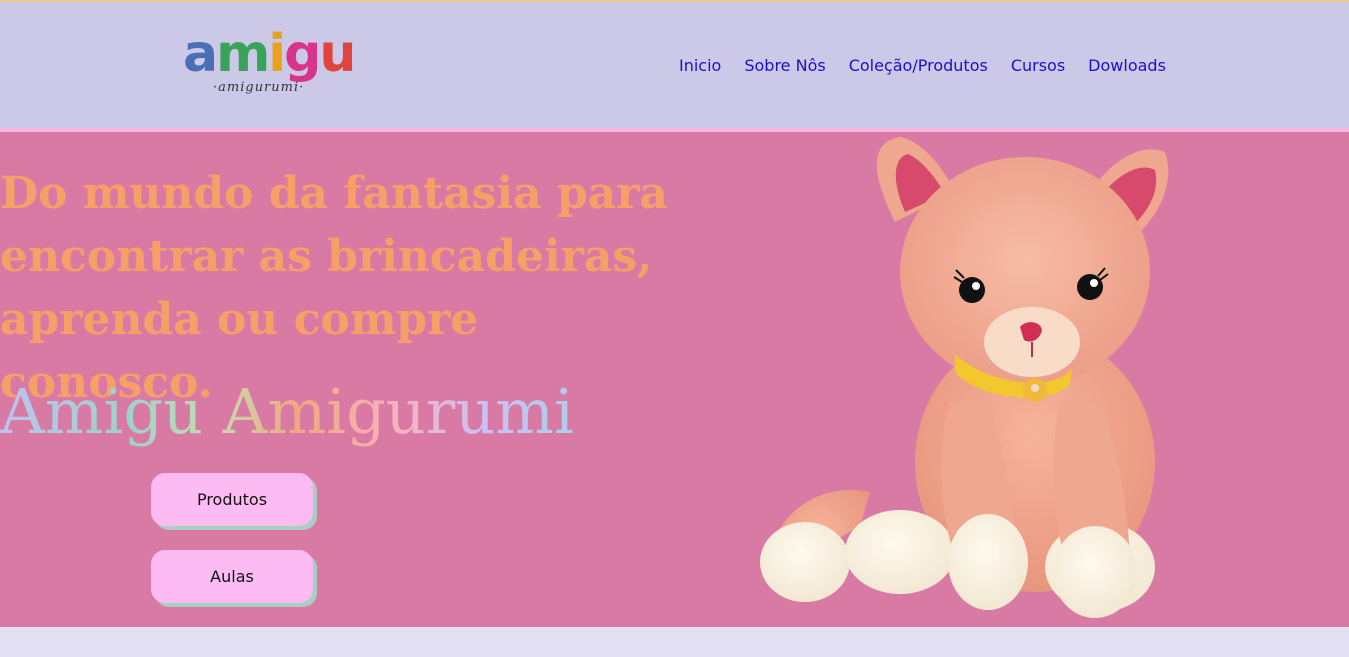 This screenshot has height=657, width=1349. I want to click on logo-letter-1: a, so click(200, 54).